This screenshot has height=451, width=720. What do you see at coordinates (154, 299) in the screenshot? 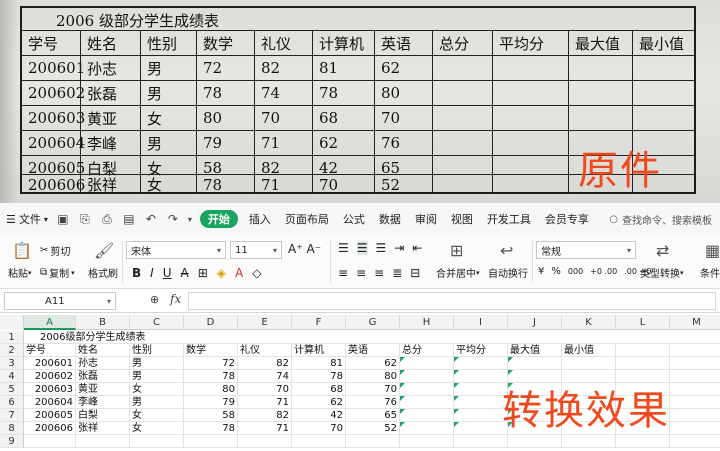
I see `zoom-icon: ⊕` at bounding box center [154, 299].